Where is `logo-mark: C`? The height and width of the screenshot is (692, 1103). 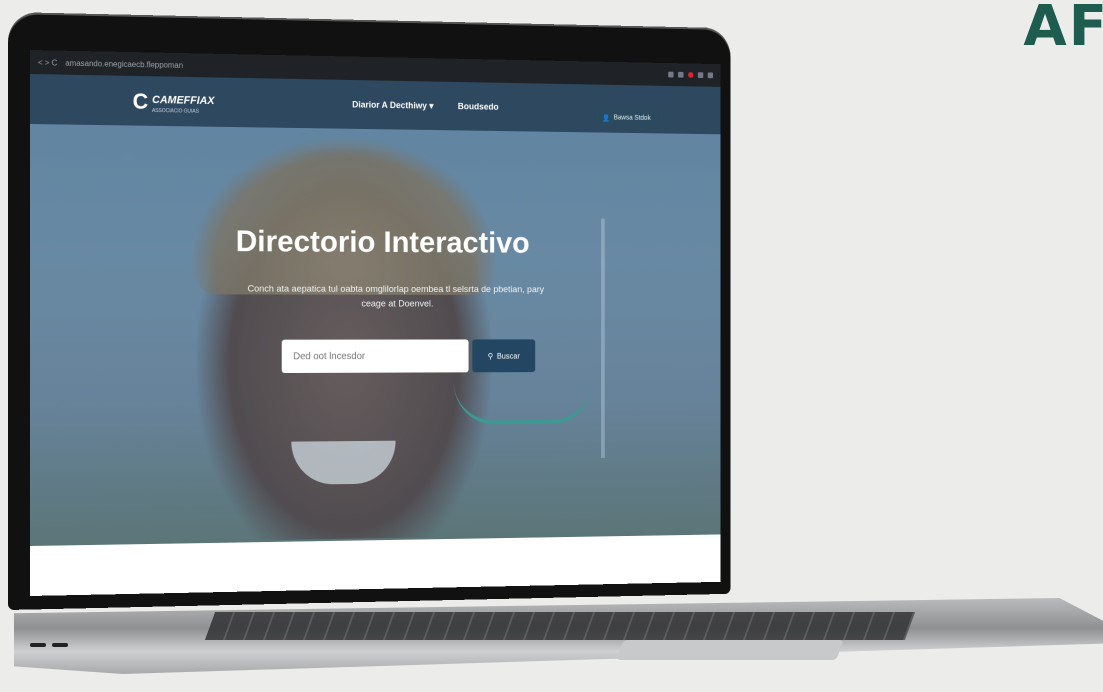 logo-mark: C is located at coordinates (140, 101).